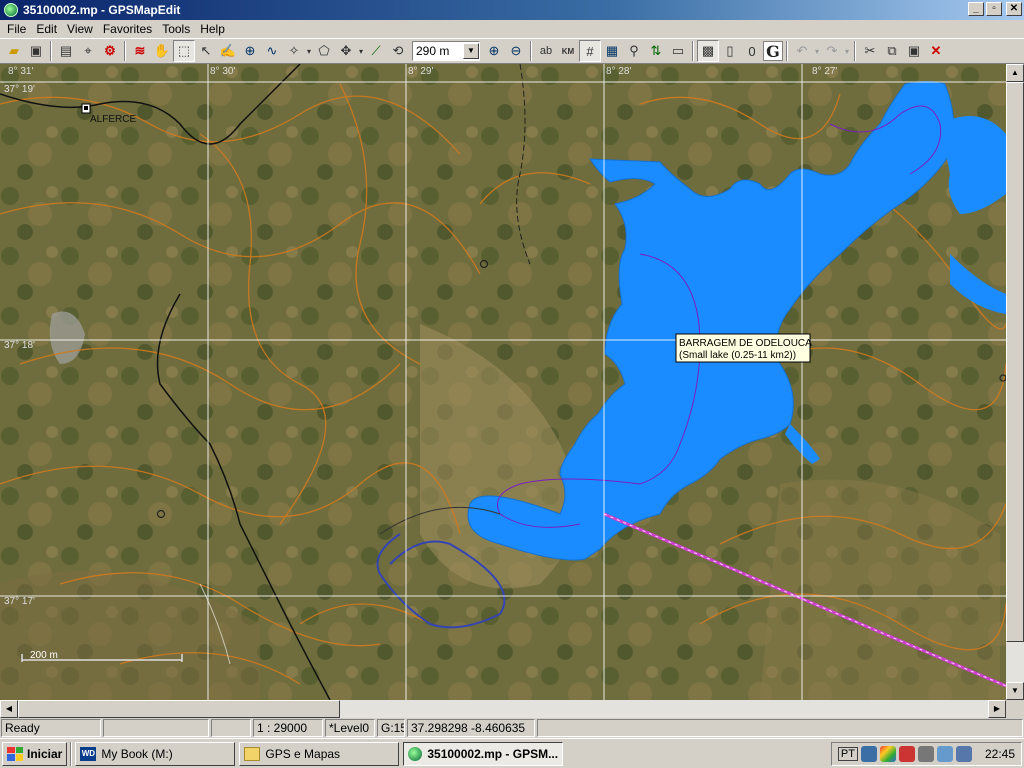 Image resolution: width=1024 pixels, height=768 pixels. Describe the element at coordinates (162, 51) in the screenshot. I see `hand-pan-icon: ✋` at that location.